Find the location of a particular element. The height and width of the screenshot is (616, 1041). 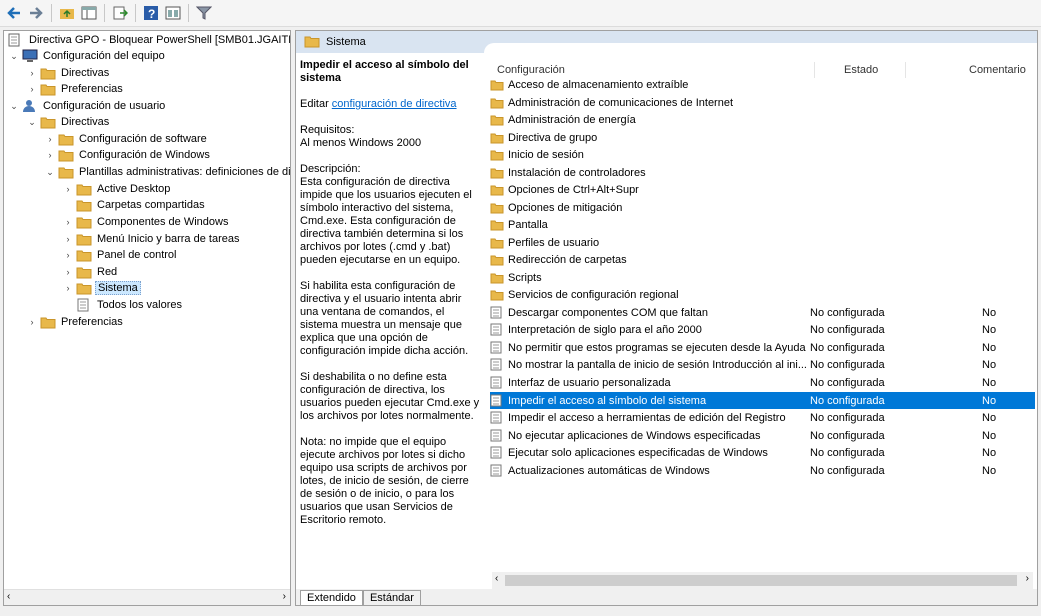

folder-row: Opciones de mitigación is located at coordinates (762, 207).